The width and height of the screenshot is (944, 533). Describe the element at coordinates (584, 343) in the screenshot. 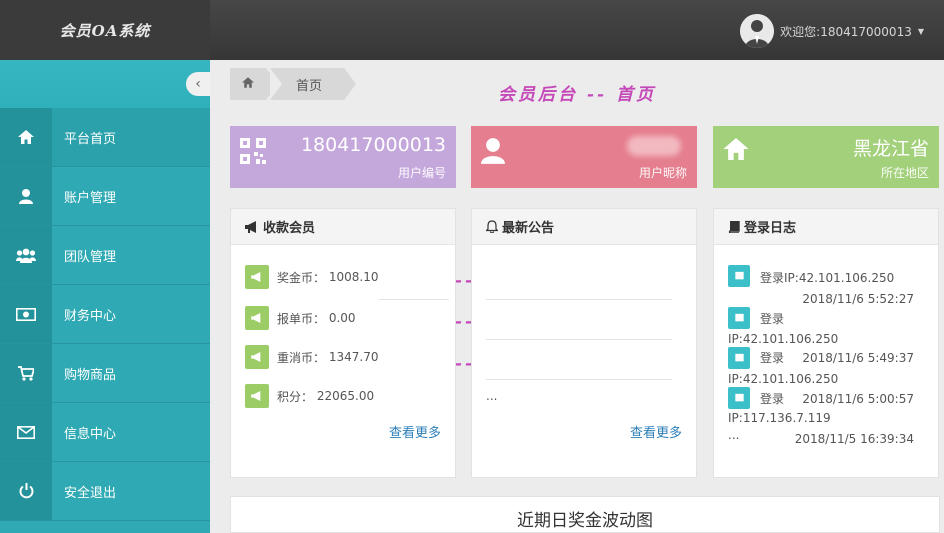

I see `notice-panel: 最新公告 ... 查看更多` at that location.